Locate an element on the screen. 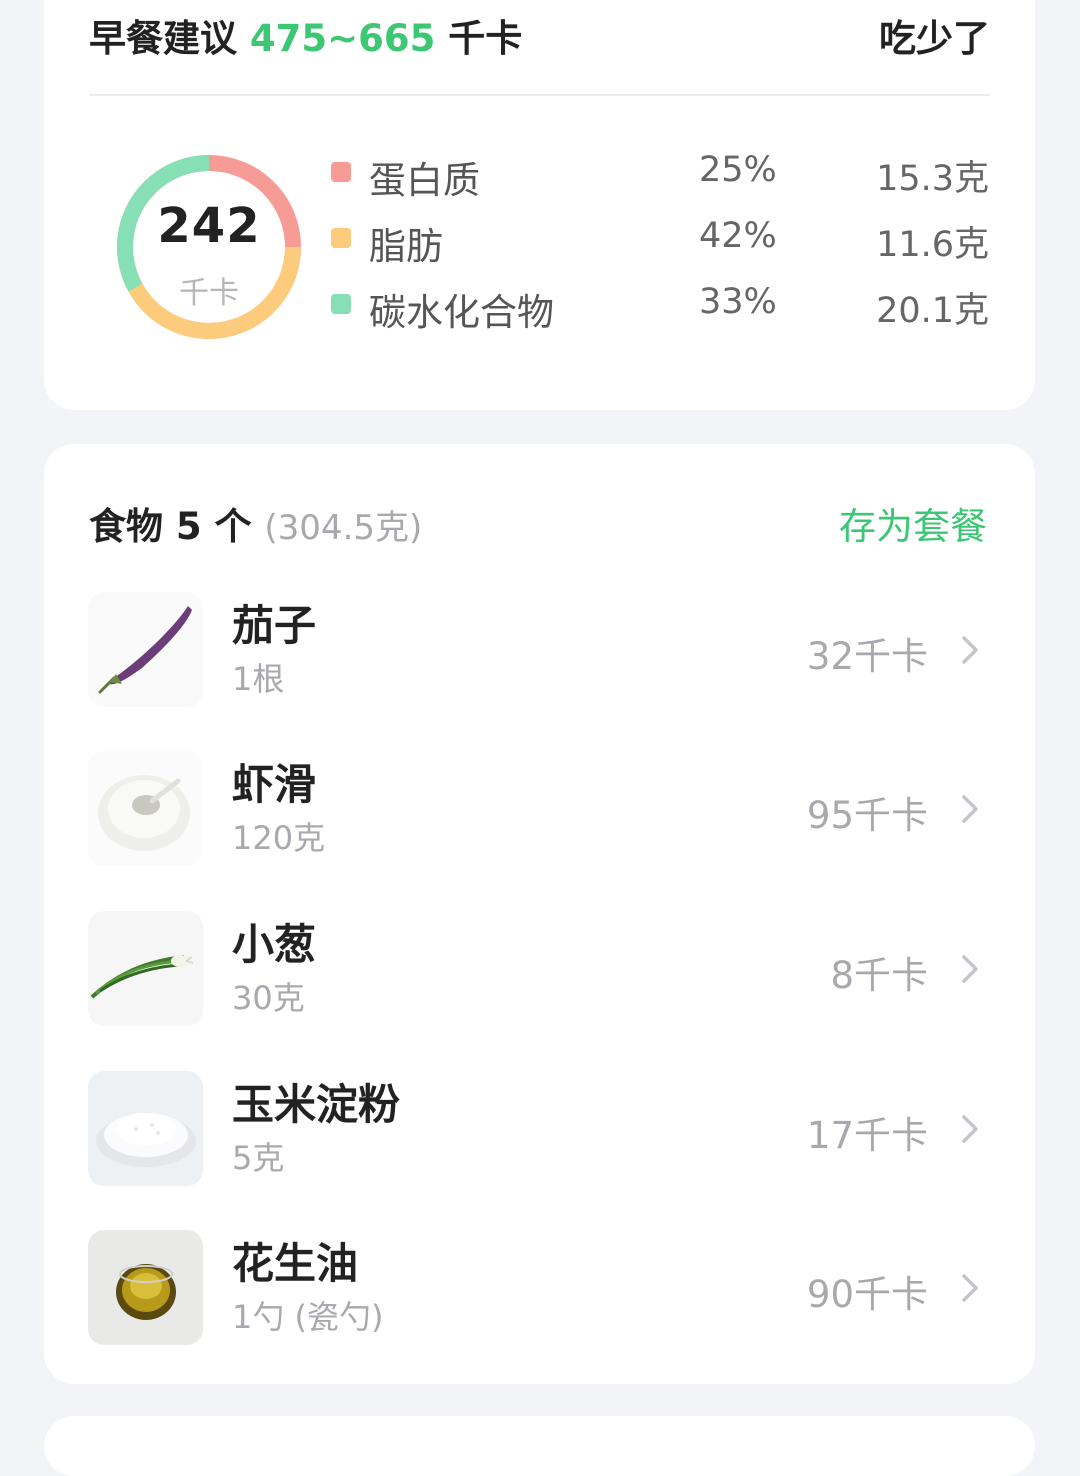 This screenshot has height=1476, width=1080. recommended-range: 475~665 is located at coordinates (342, 38).